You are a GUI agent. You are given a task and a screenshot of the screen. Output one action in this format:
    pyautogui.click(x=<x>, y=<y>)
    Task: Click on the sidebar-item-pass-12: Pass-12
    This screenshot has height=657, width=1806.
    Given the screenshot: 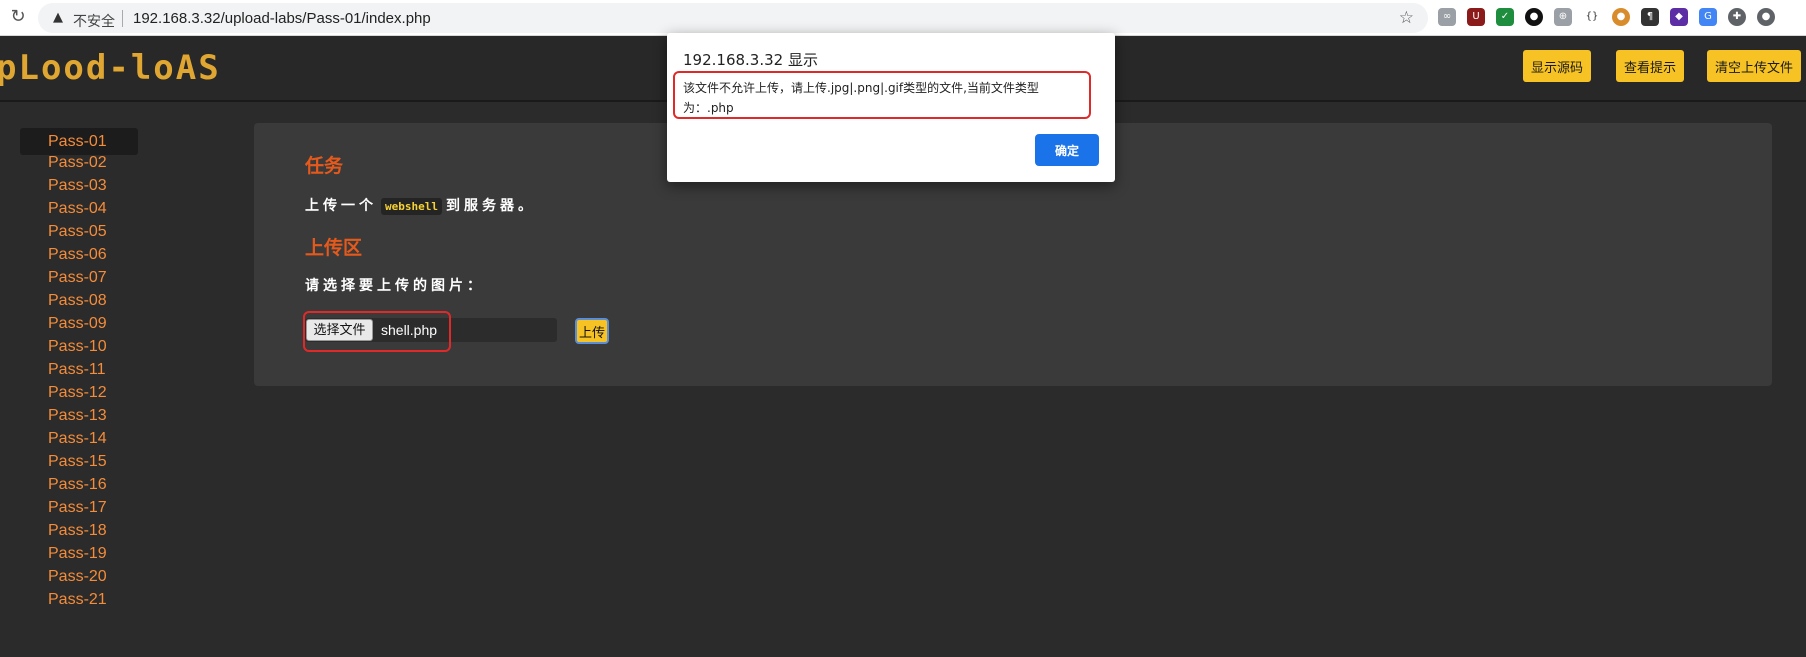 What is the action you would take?
    pyautogui.click(x=79, y=392)
    